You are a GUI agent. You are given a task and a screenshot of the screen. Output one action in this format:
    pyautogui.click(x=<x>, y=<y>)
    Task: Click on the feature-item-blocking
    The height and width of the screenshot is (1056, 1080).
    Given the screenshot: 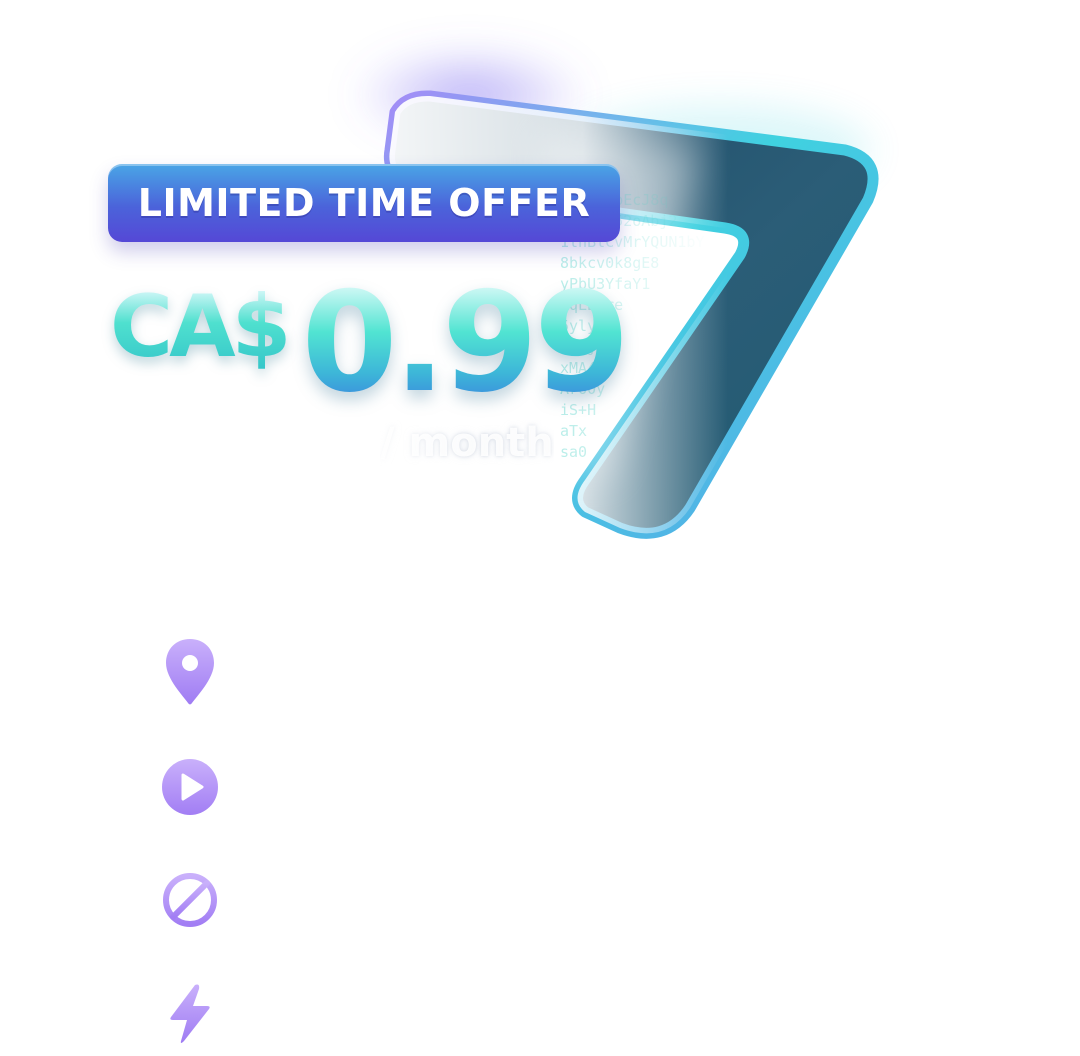 What is the action you would take?
    pyautogui.click(x=190, y=900)
    